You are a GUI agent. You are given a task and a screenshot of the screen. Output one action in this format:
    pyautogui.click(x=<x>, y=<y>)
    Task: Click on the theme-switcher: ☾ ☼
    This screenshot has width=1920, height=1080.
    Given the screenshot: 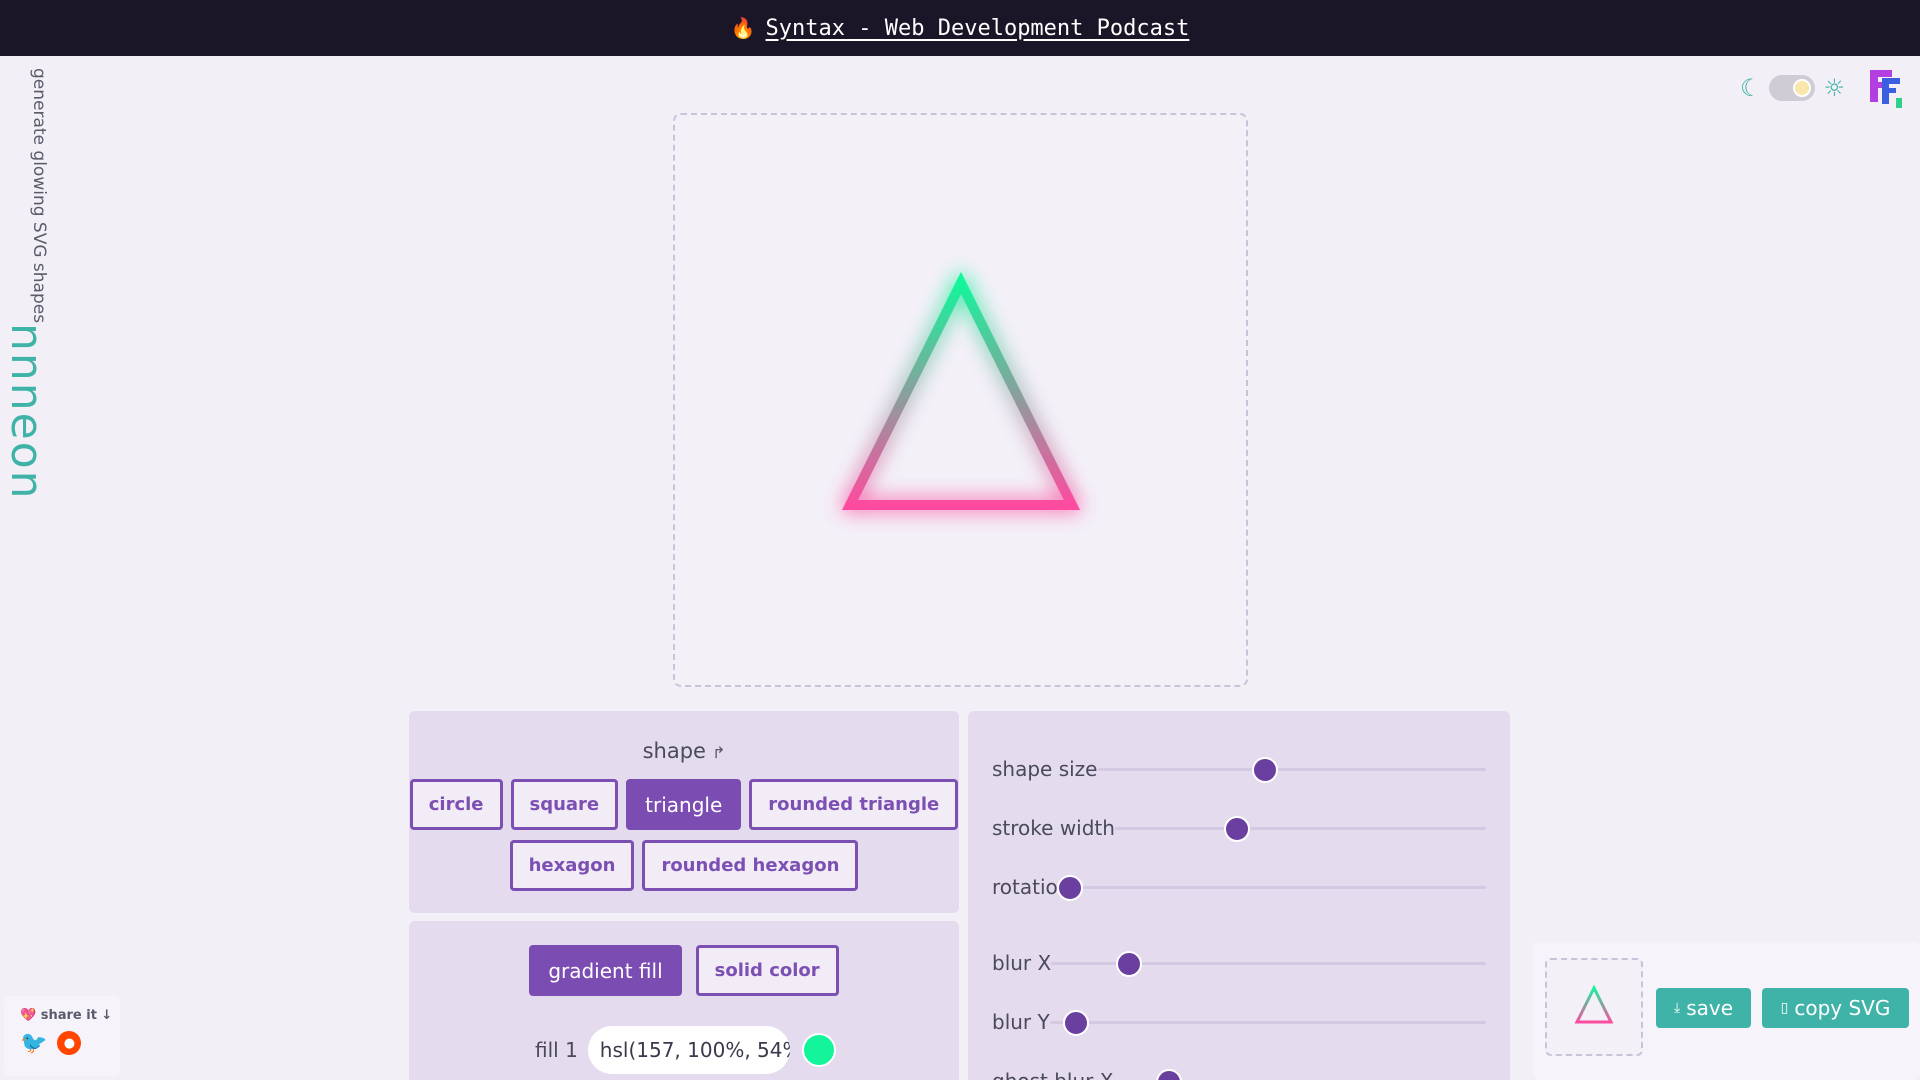 What is the action you would take?
    pyautogui.click(x=1792, y=88)
    